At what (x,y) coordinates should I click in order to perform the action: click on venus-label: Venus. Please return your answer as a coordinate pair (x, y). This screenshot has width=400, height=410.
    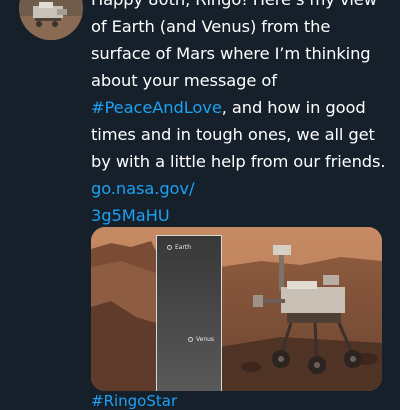
    Looking at the image, I should click on (205, 339).